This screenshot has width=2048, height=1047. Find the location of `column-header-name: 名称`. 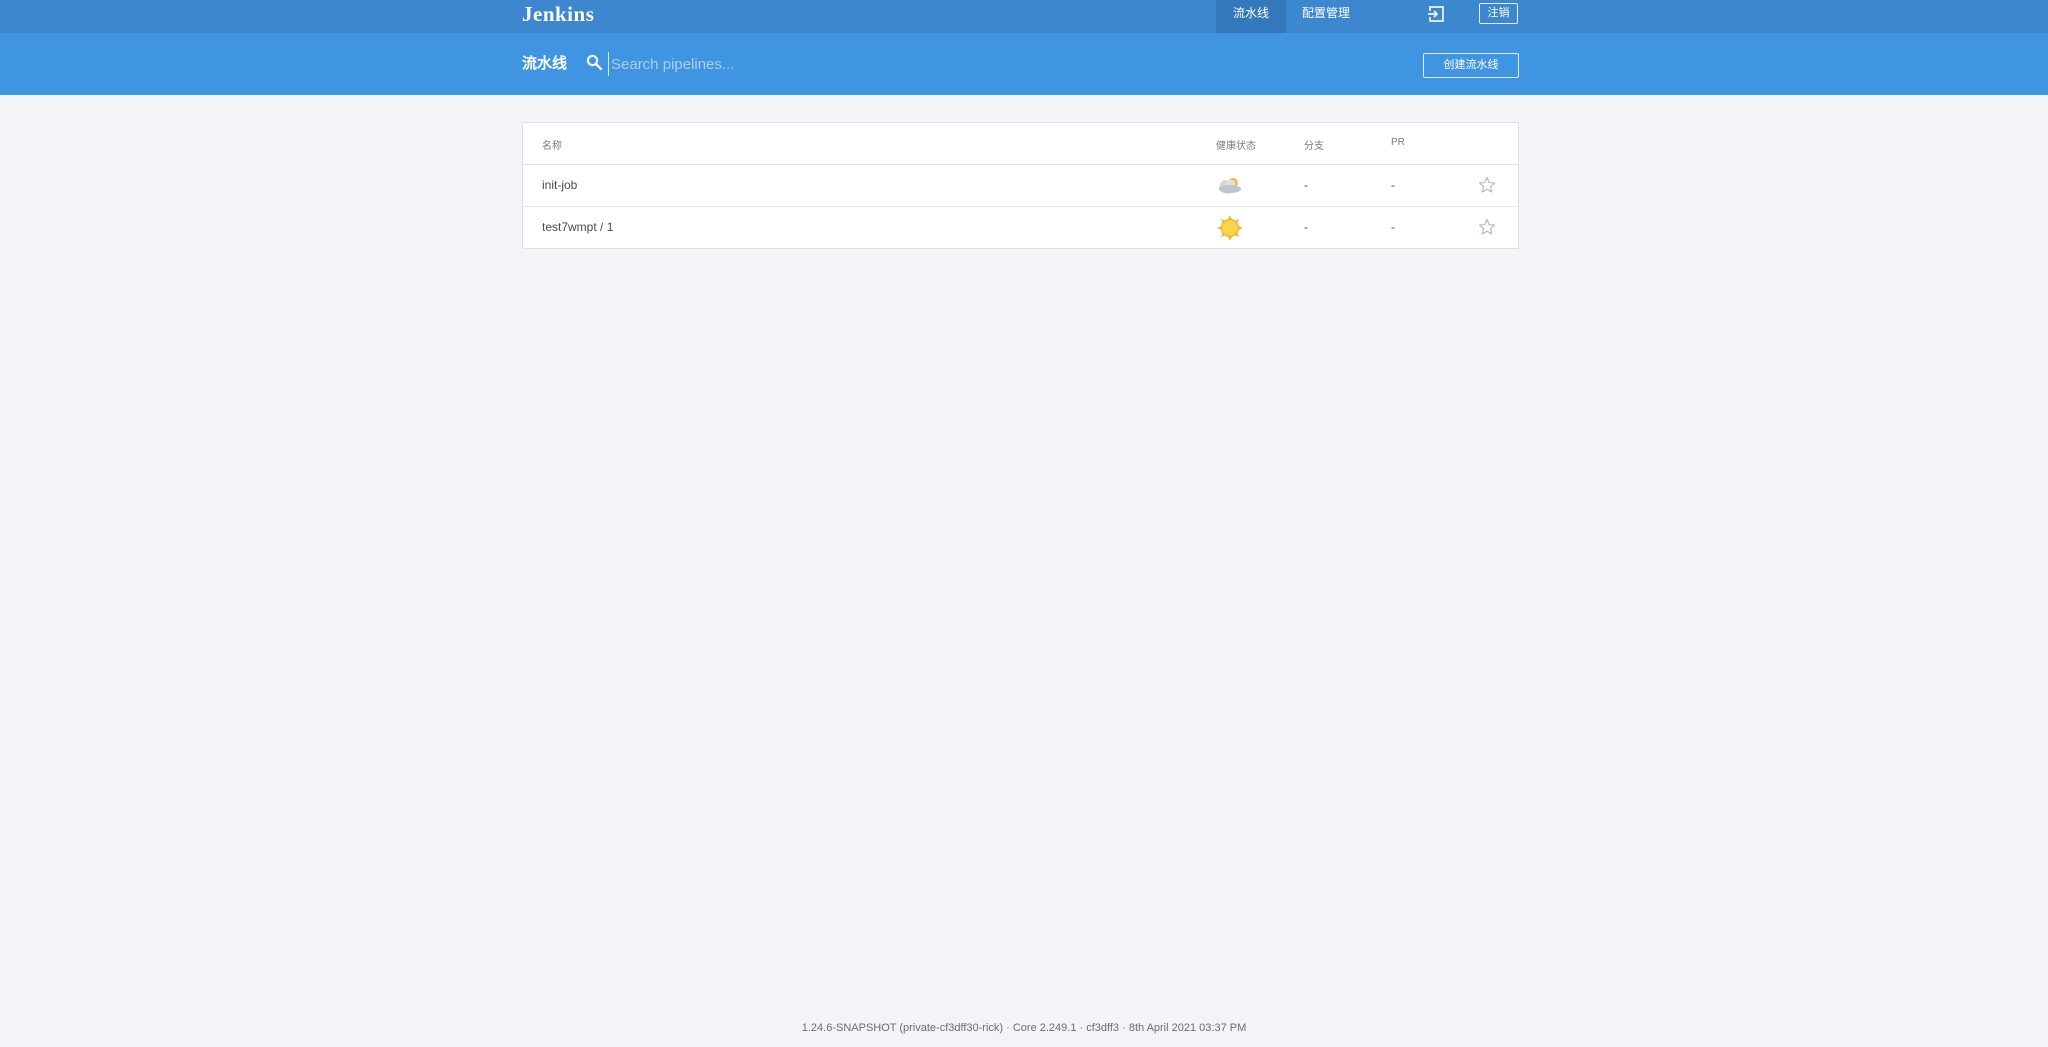

column-header-name: 名称 is located at coordinates (552, 144).